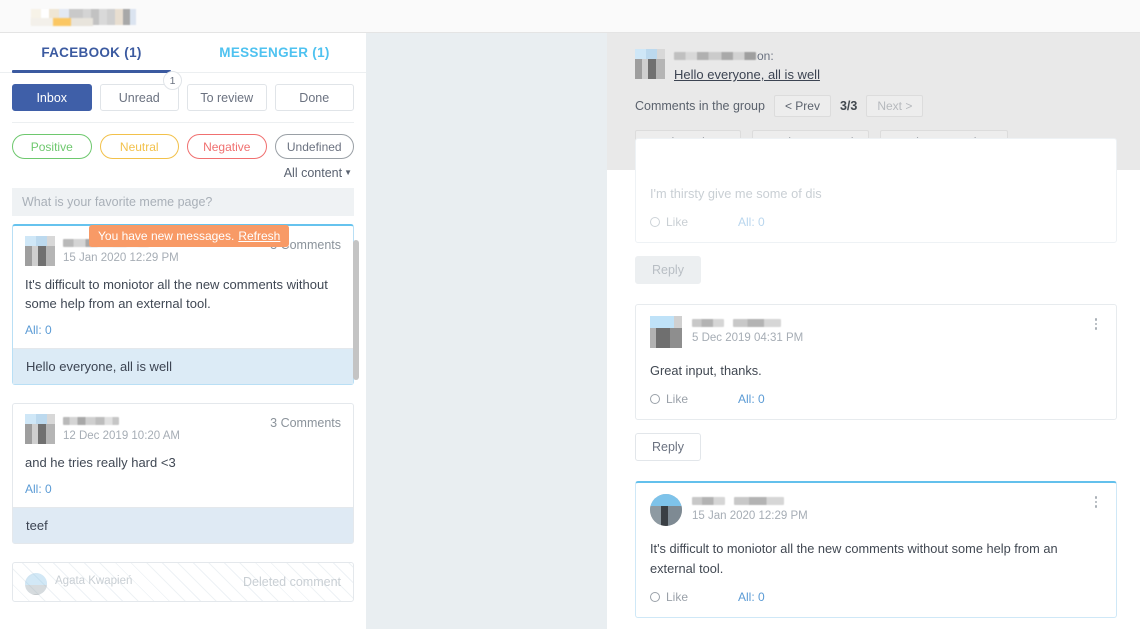  Describe the element at coordinates (895, 106) in the screenshot. I see `next-comment-button: Next >` at that location.